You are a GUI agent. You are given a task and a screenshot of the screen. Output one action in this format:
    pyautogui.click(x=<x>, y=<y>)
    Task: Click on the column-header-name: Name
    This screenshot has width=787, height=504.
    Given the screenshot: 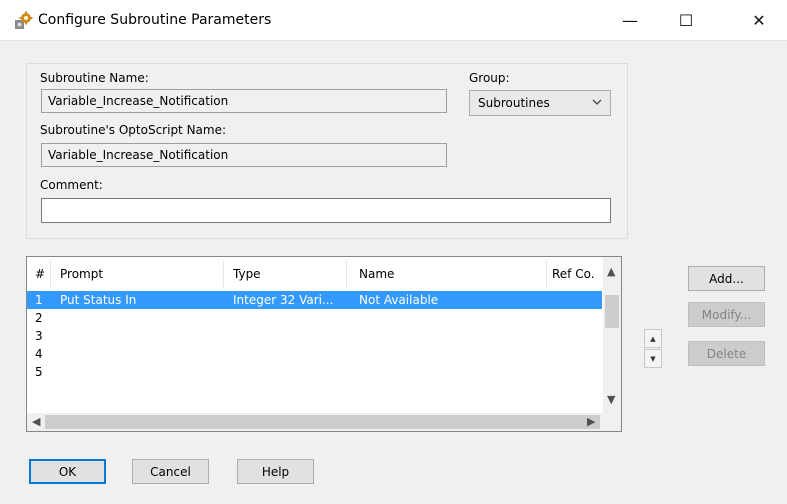 What is the action you would take?
    pyautogui.click(x=376, y=274)
    